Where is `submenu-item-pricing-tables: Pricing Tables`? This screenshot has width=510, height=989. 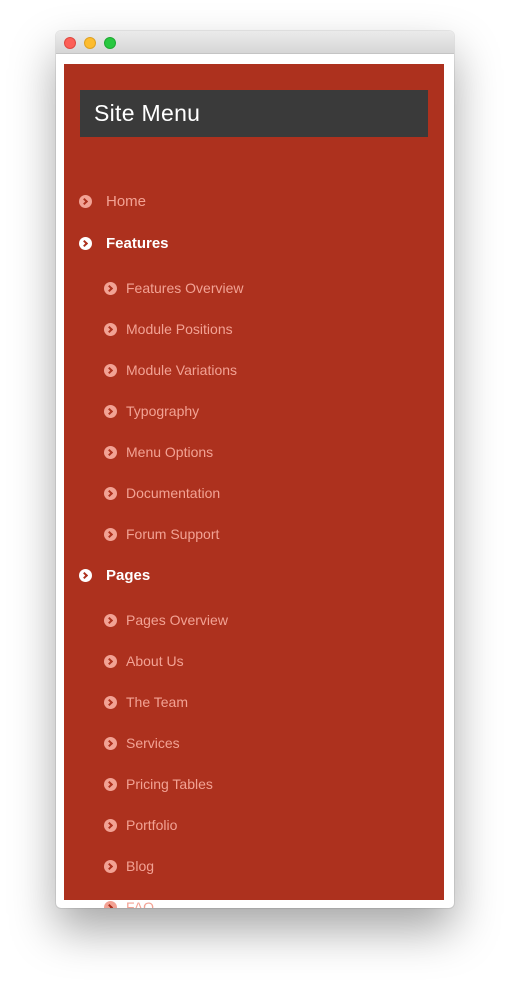
submenu-item-pricing-tables: Pricing Tables is located at coordinates (158, 784).